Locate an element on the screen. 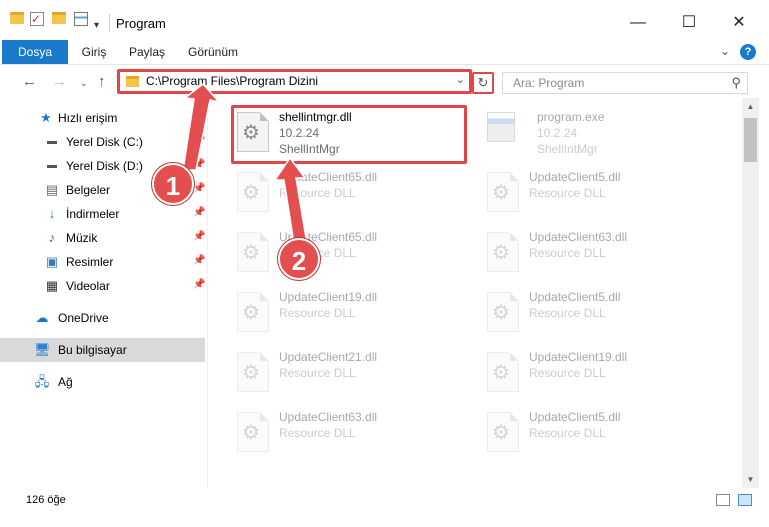 This screenshot has width=769, height=527. step-marker-1: 1 is located at coordinates (173, 184).